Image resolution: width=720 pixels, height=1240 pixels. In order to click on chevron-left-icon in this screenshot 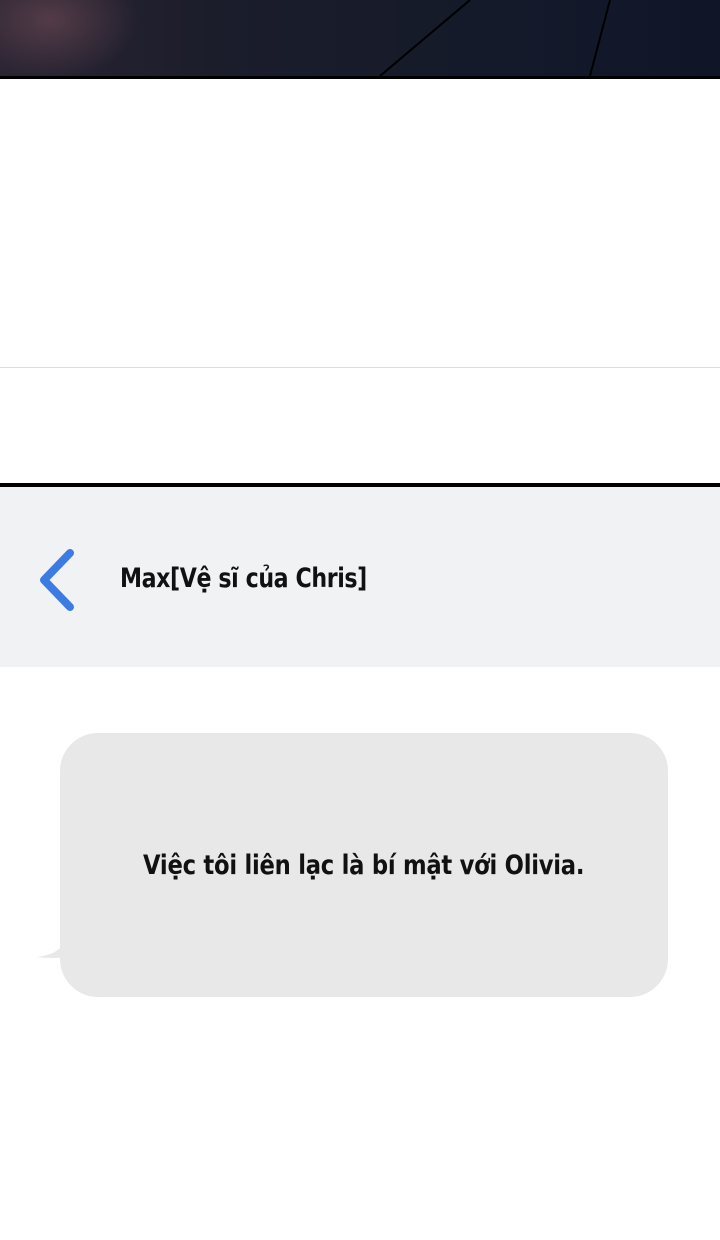, I will do `click(57, 580)`.